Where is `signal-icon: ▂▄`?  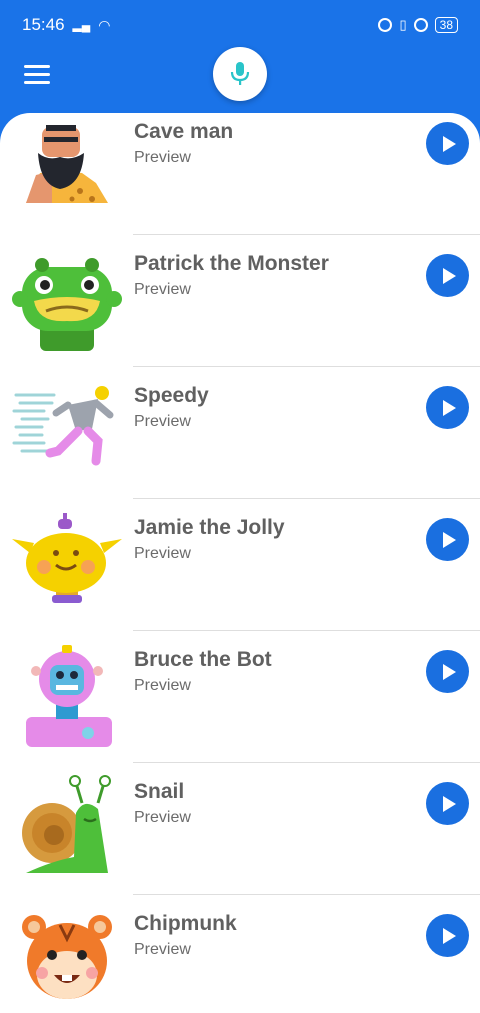 signal-icon: ▂▄ is located at coordinates (81, 25).